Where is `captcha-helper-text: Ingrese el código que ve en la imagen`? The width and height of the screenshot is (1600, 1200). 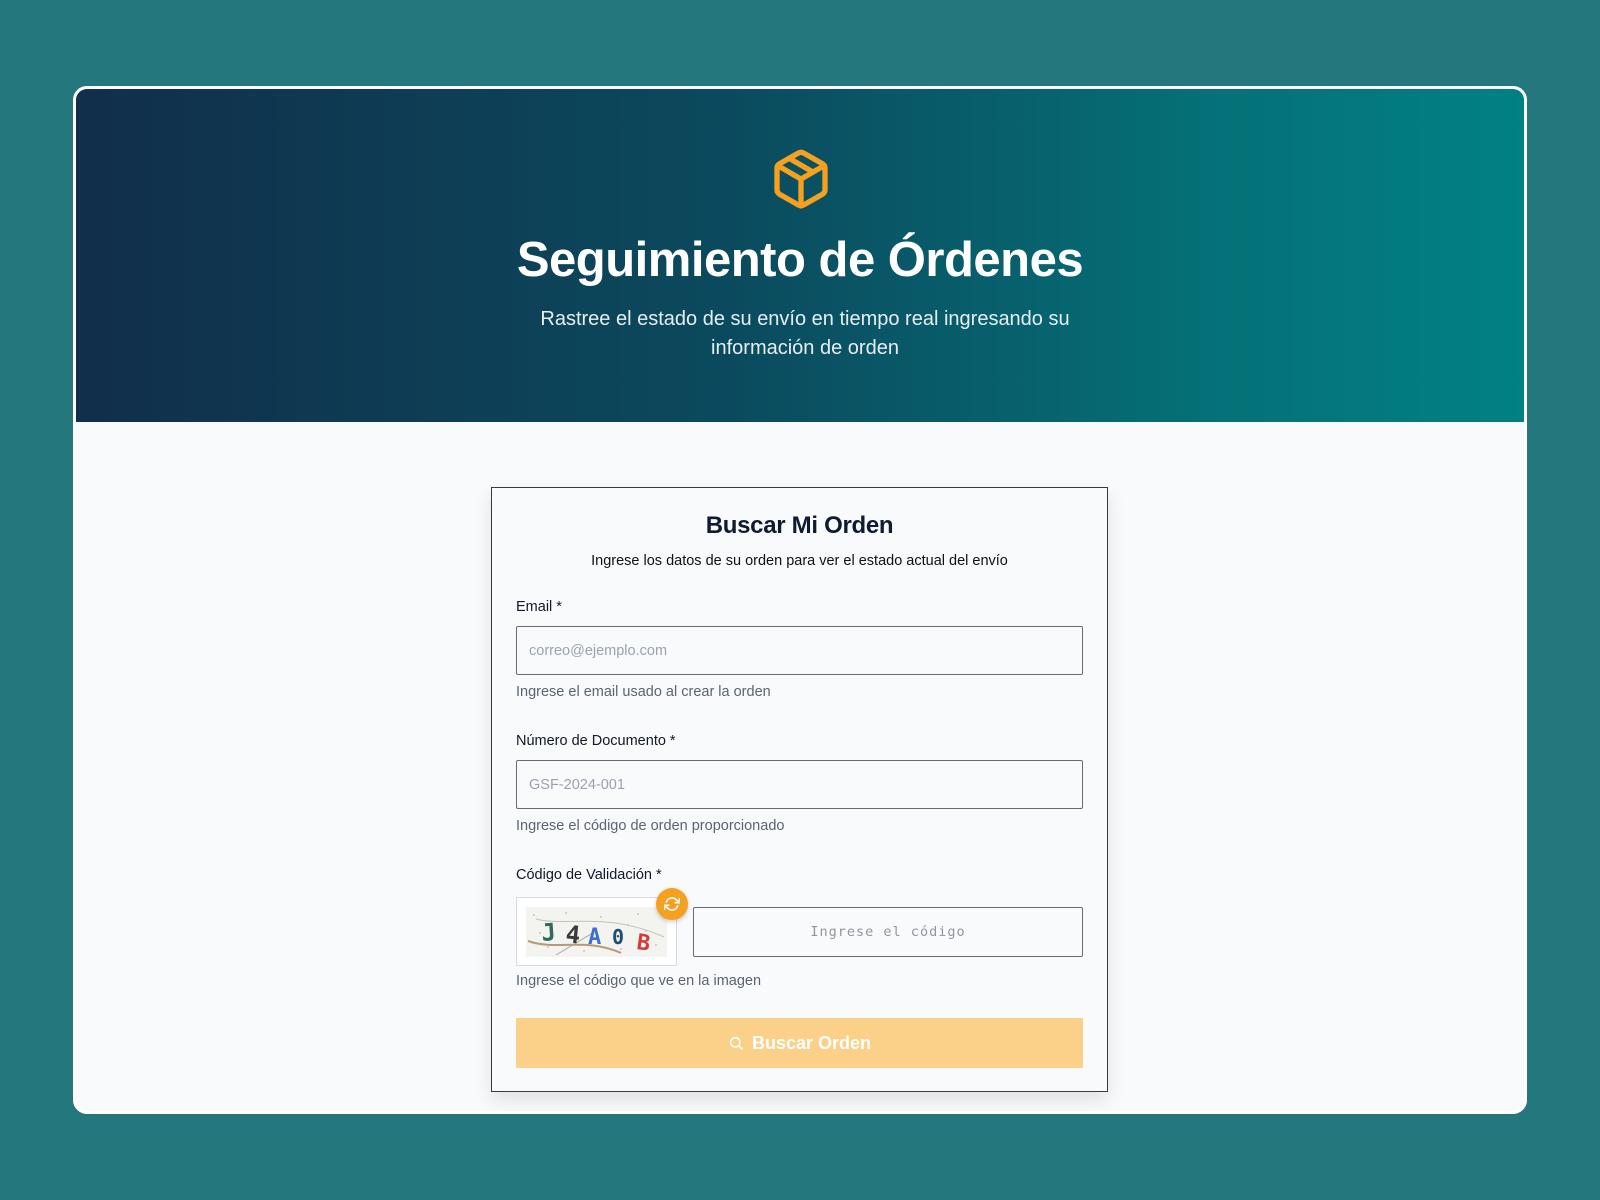 captcha-helper-text: Ingrese el código que ve en la imagen is located at coordinates (639, 981).